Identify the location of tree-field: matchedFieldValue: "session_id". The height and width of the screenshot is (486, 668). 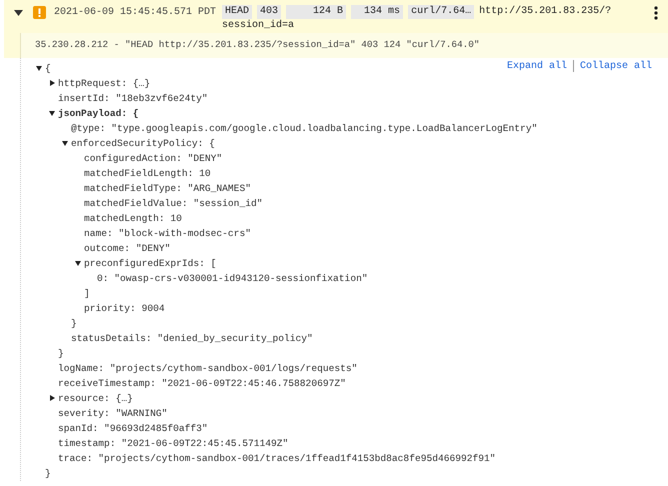
(173, 203).